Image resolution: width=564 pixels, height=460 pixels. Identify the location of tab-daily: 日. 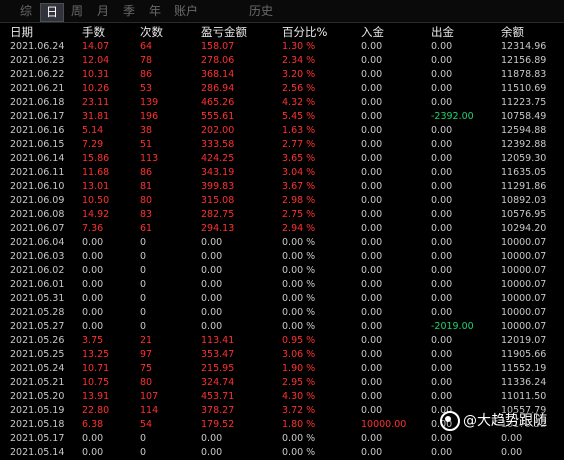
(52, 12).